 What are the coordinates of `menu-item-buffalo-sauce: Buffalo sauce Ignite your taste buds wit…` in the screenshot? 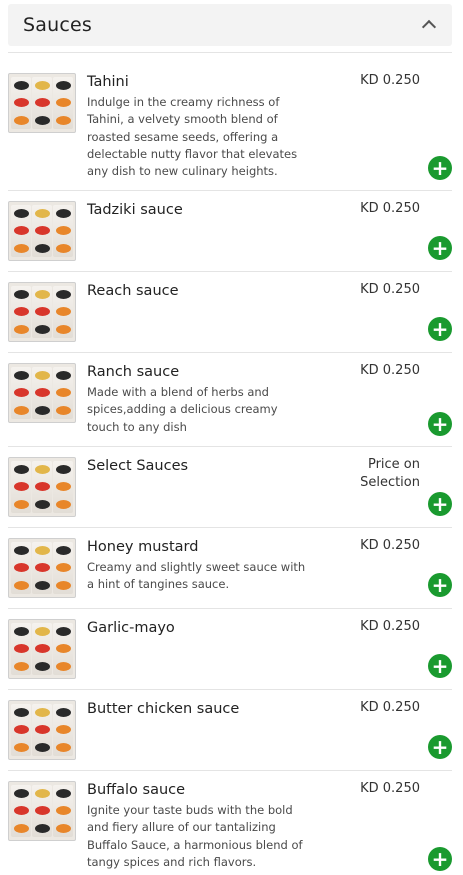 It's located at (230, 823).